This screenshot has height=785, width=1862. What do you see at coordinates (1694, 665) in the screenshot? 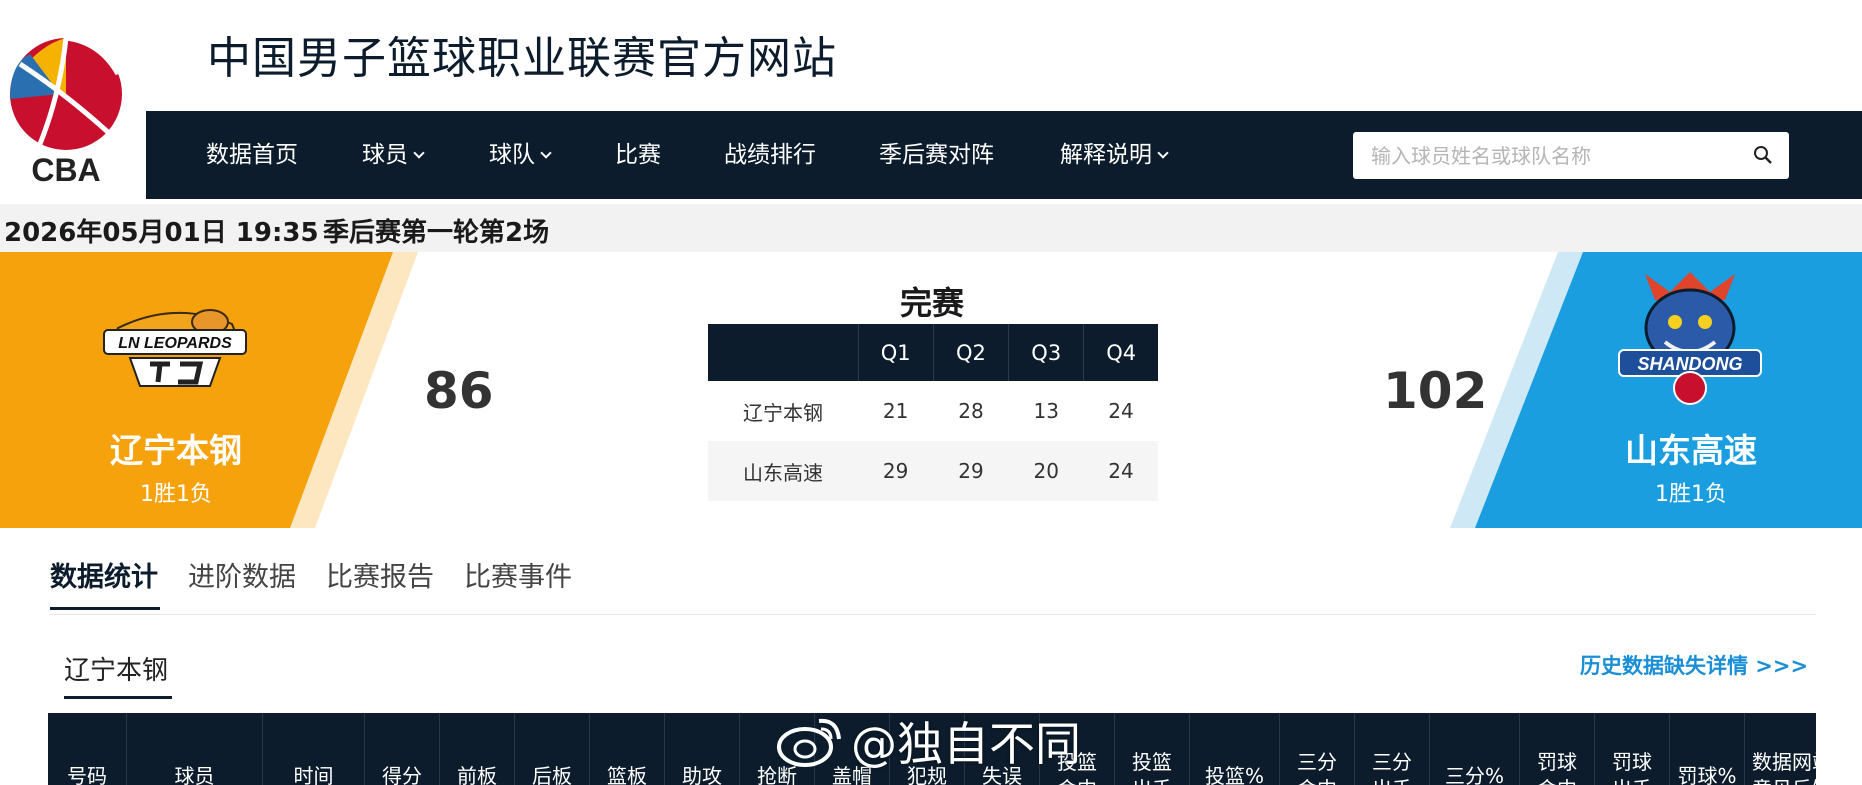
I see `history-data-link: 历史数据缺失详情 >>>` at bounding box center [1694, 665].